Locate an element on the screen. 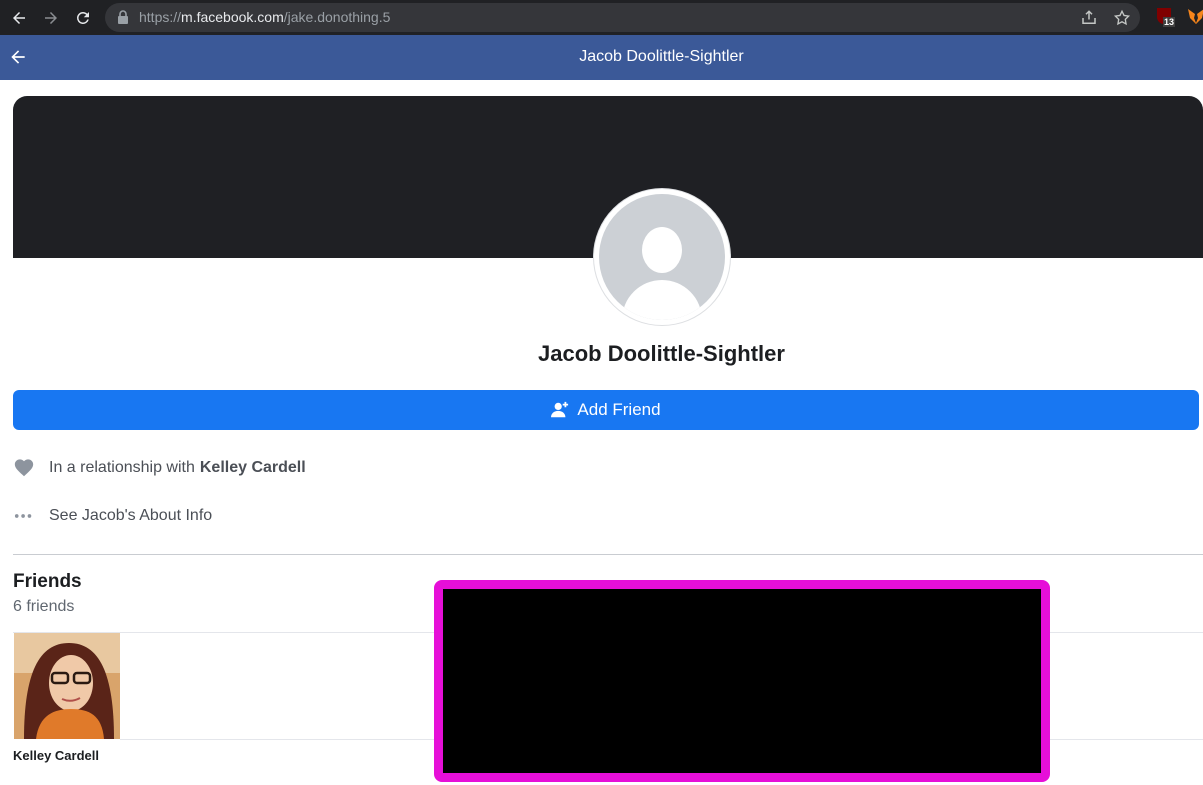  default-avatar-icon is located at coordinates (662, 257).